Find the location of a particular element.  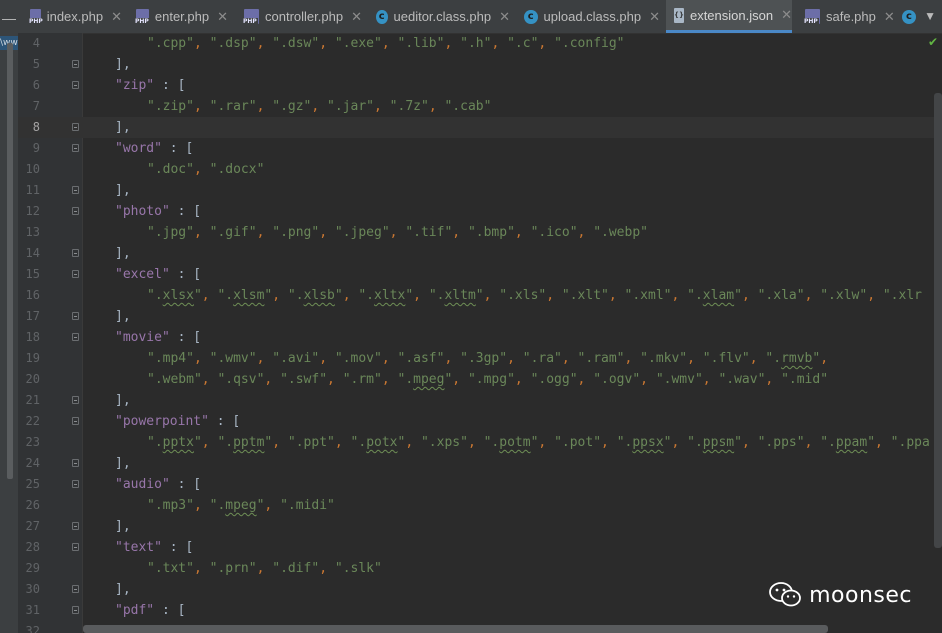

code-token: ".lib" is located at coordinates (421, 43).